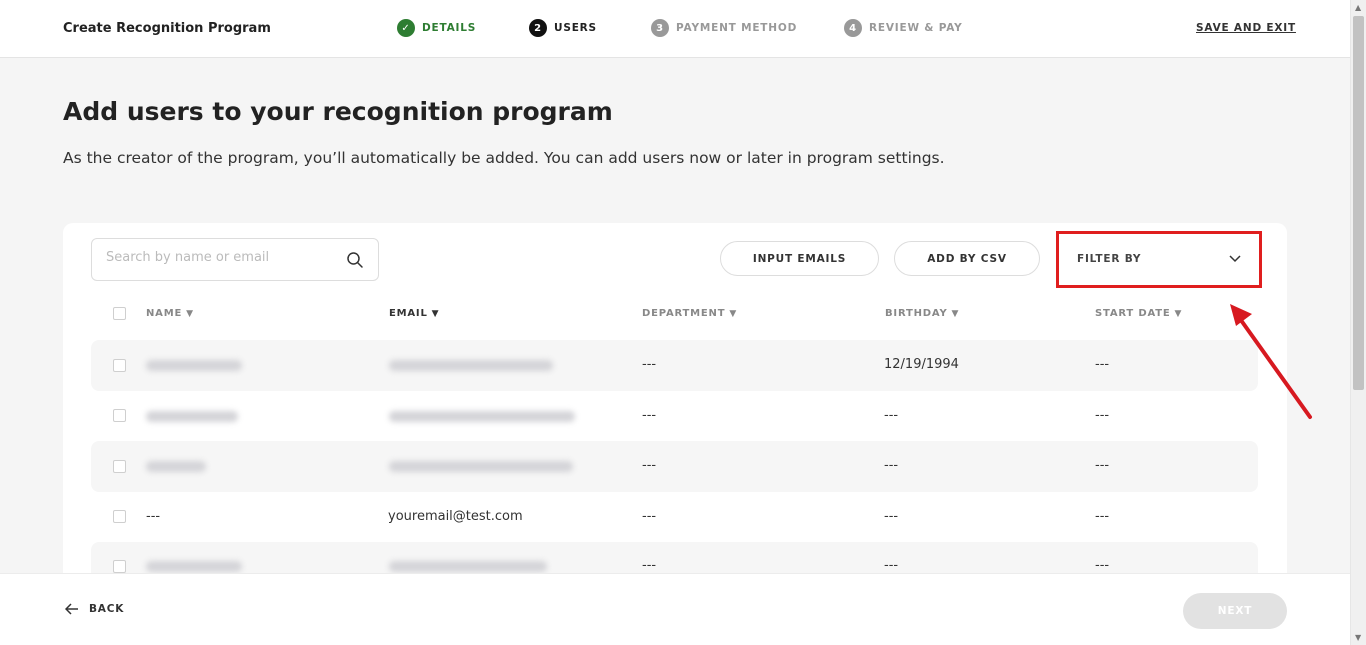 This screenshot has height=645, width=1366. What do you see at coordinates (799, 258) in the screenshot?
I see `input-emails-button: INPUT EMAILS` at bounding box center [799, 258].